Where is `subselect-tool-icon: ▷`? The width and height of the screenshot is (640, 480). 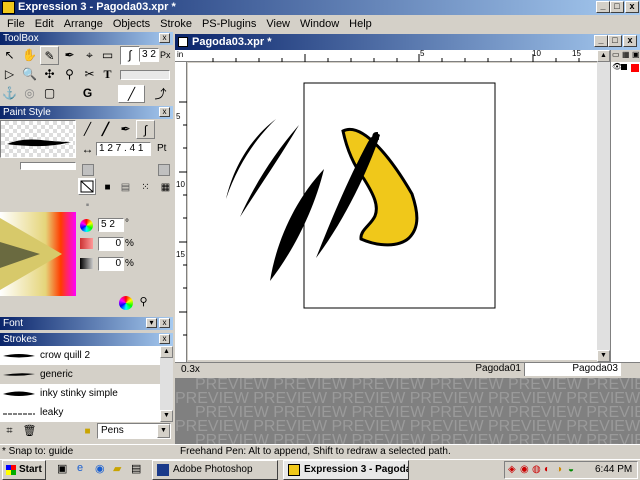
subselect-tool-icon: ▷ is located at coordinates (9, 74).